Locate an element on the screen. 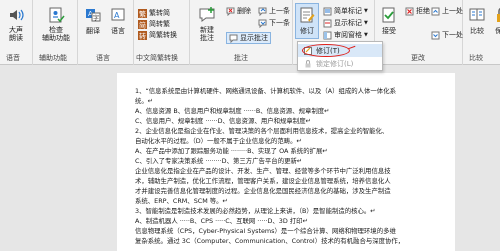 The width and height of the screenshot is (500, 251). chinese-convert-button: 转 简繁转换 is located at coordinates (157, 35).